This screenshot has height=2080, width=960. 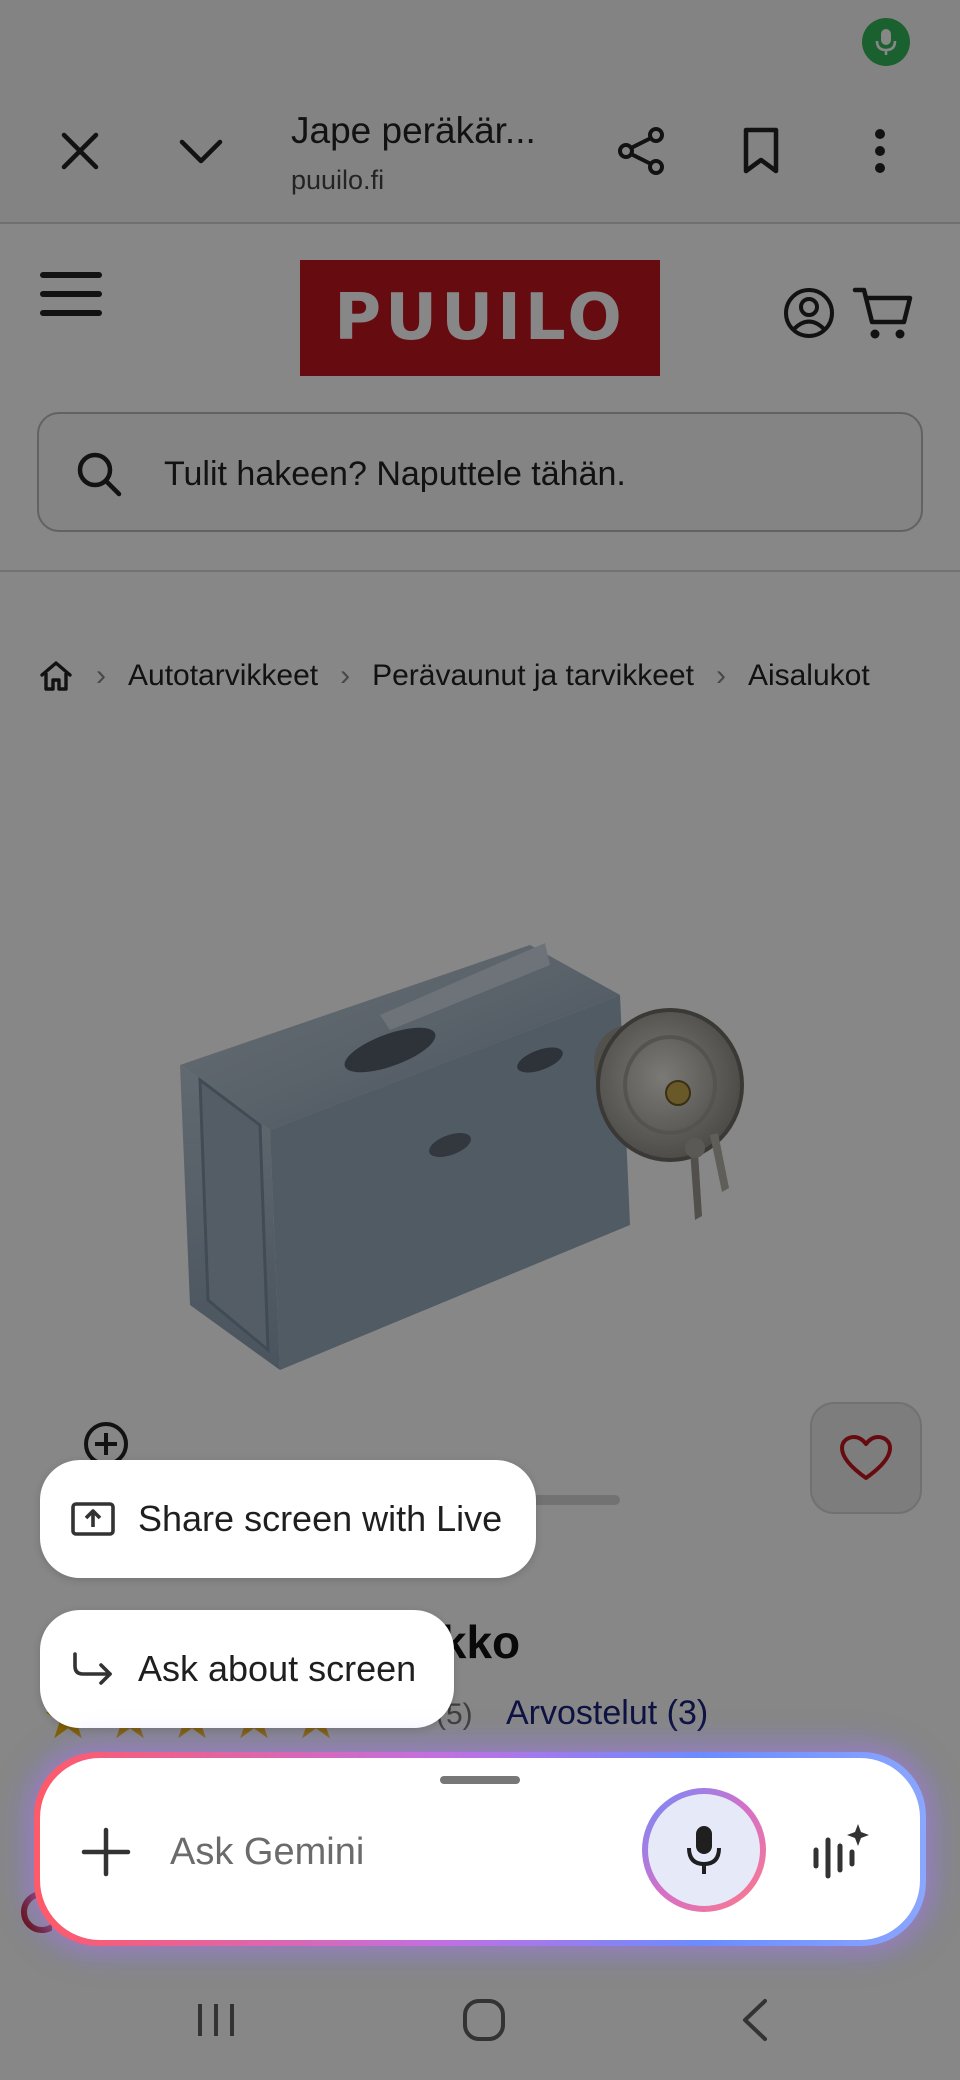 What do you see at coordinates (106, 1852) in the screenshot?
I see `plus-icon` at bounding box center [106, 1852].